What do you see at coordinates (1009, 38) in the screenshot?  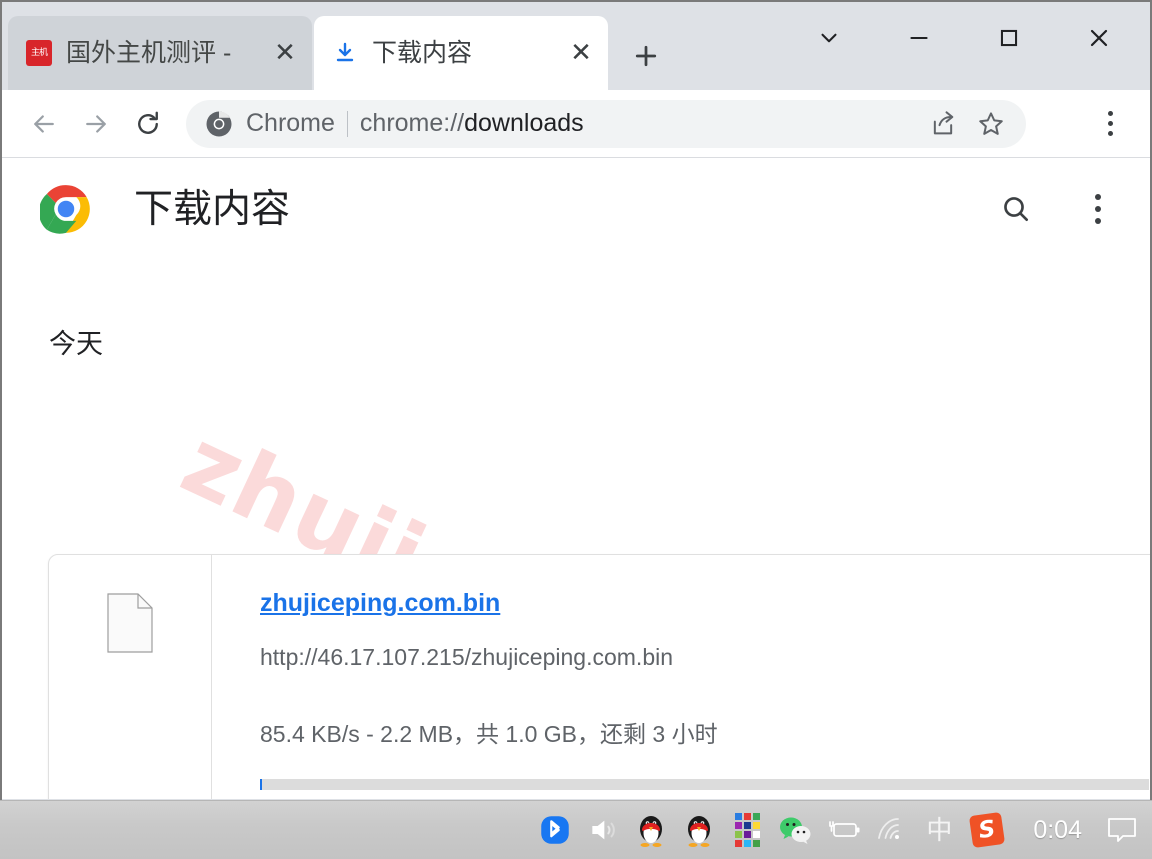 I see `maximize-icon` at bounding box center [1009, 38].